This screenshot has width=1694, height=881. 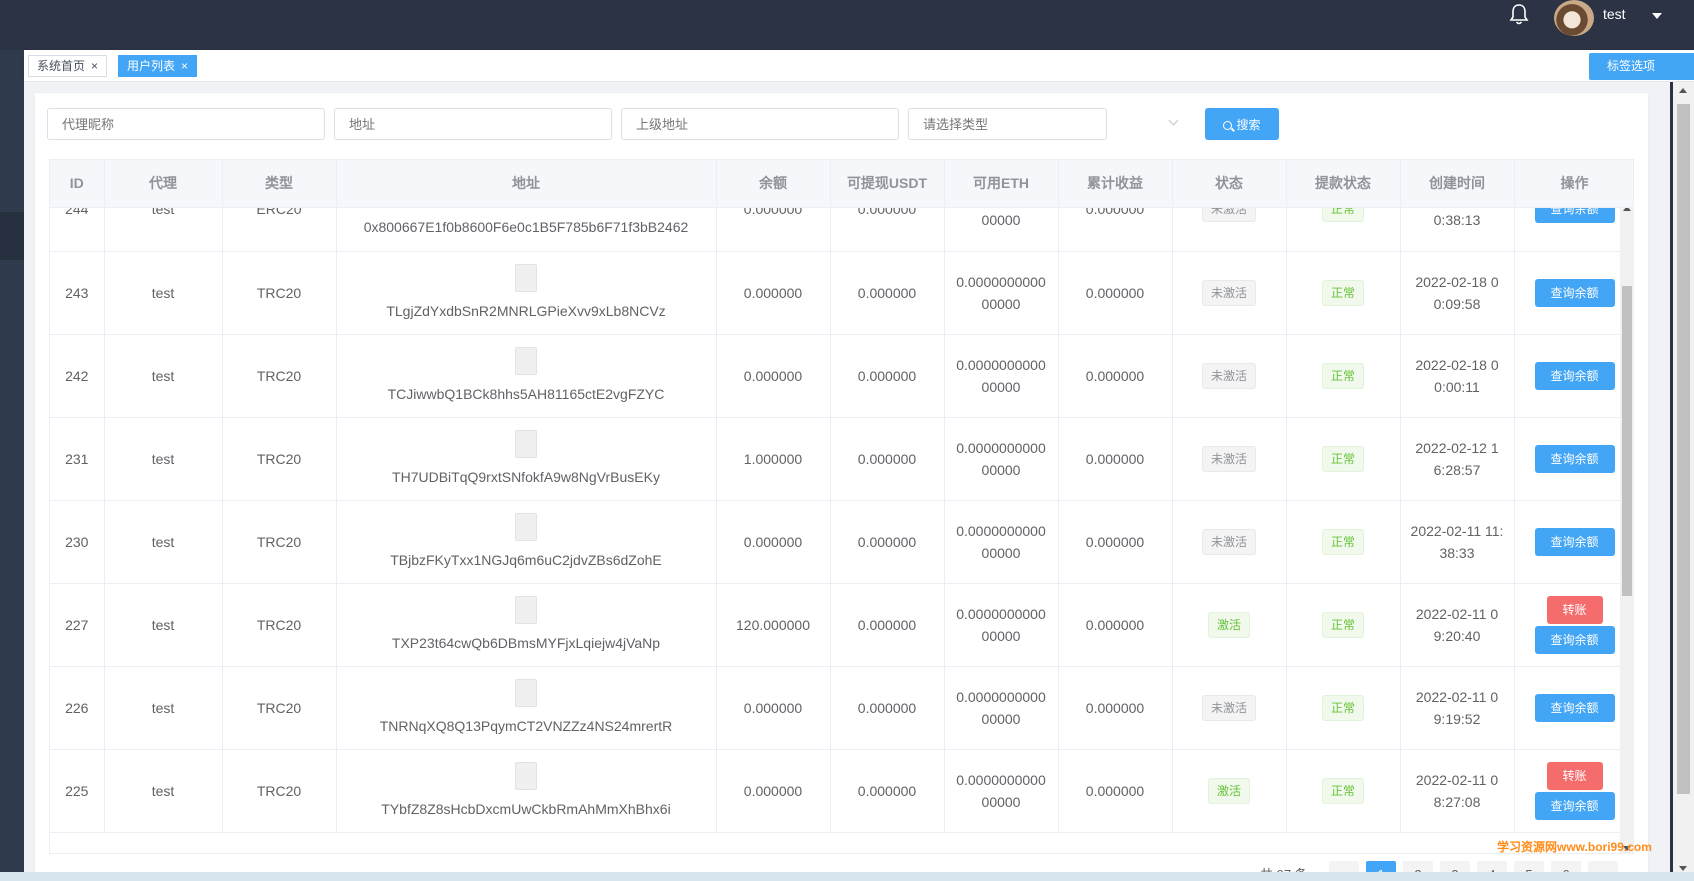 I want to click on parent-address-input, so click(x=760, y=124).